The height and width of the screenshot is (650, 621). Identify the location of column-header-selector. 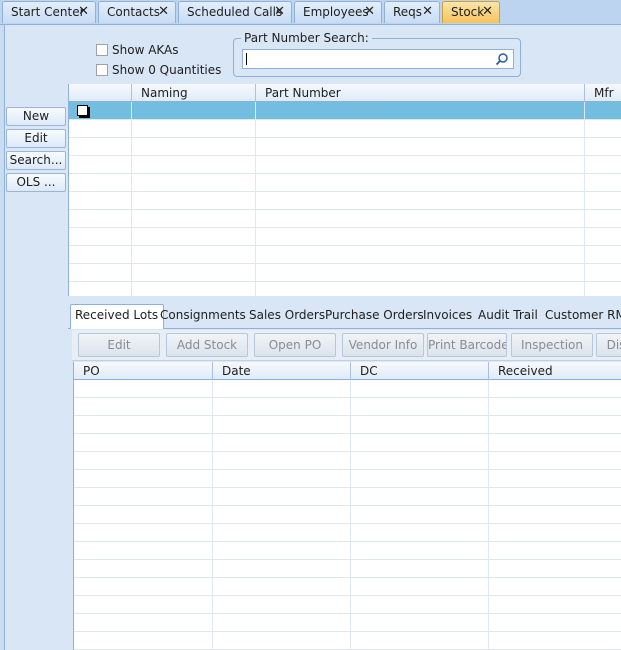
(100, 93).